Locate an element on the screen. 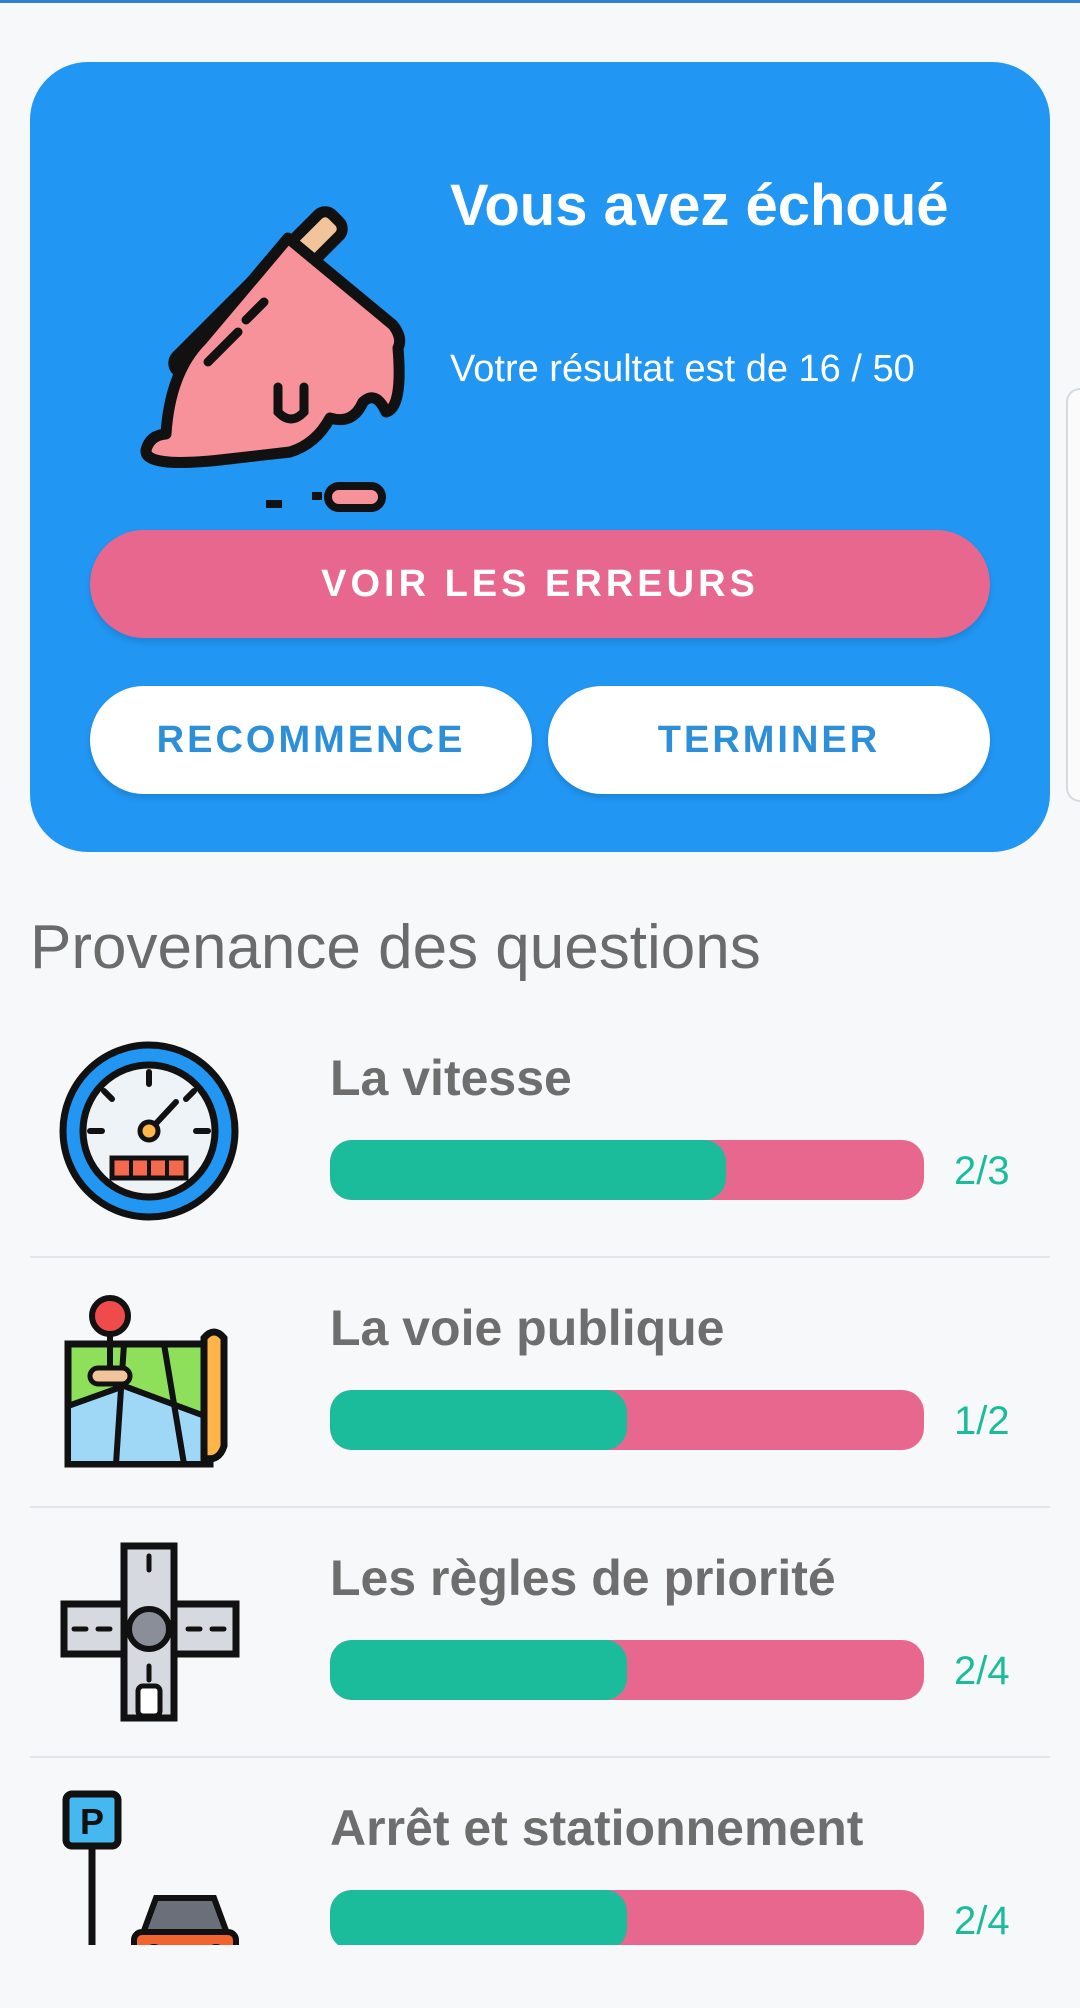 Image resolution: width=1080 pixels, height=2008 pixels. category-row: Les règles de priorité 2/4 is located at coordinates (540, 1633).